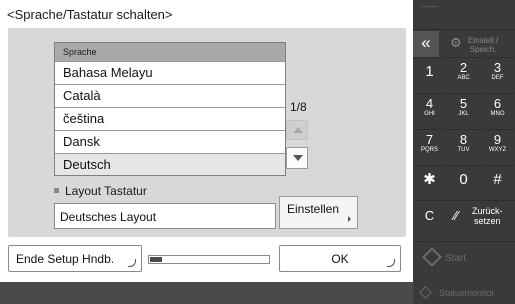 The height and width of the screenshot is (304, 515). I want to click on key-digit: 3, so click(497, 67).